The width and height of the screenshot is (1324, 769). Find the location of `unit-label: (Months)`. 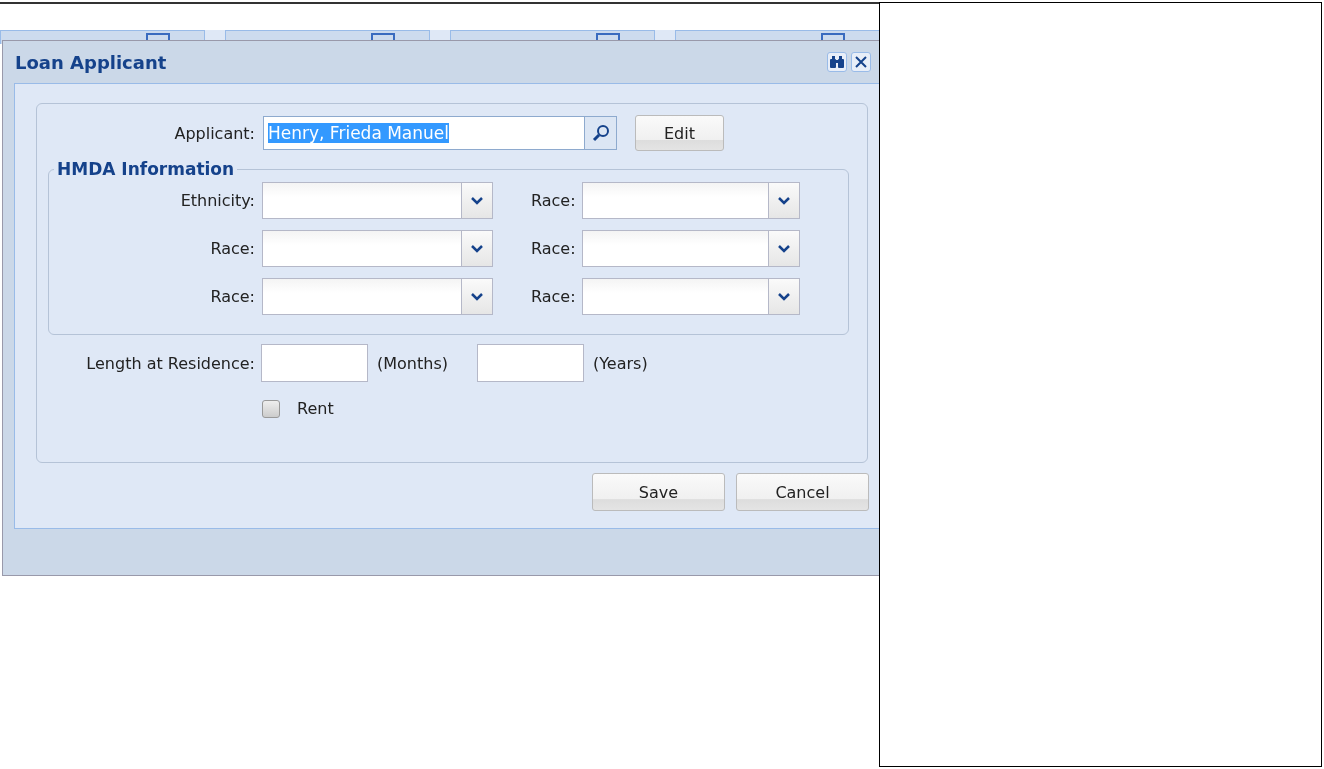

unit-label: (Months) is located at coordinates (412, 363).